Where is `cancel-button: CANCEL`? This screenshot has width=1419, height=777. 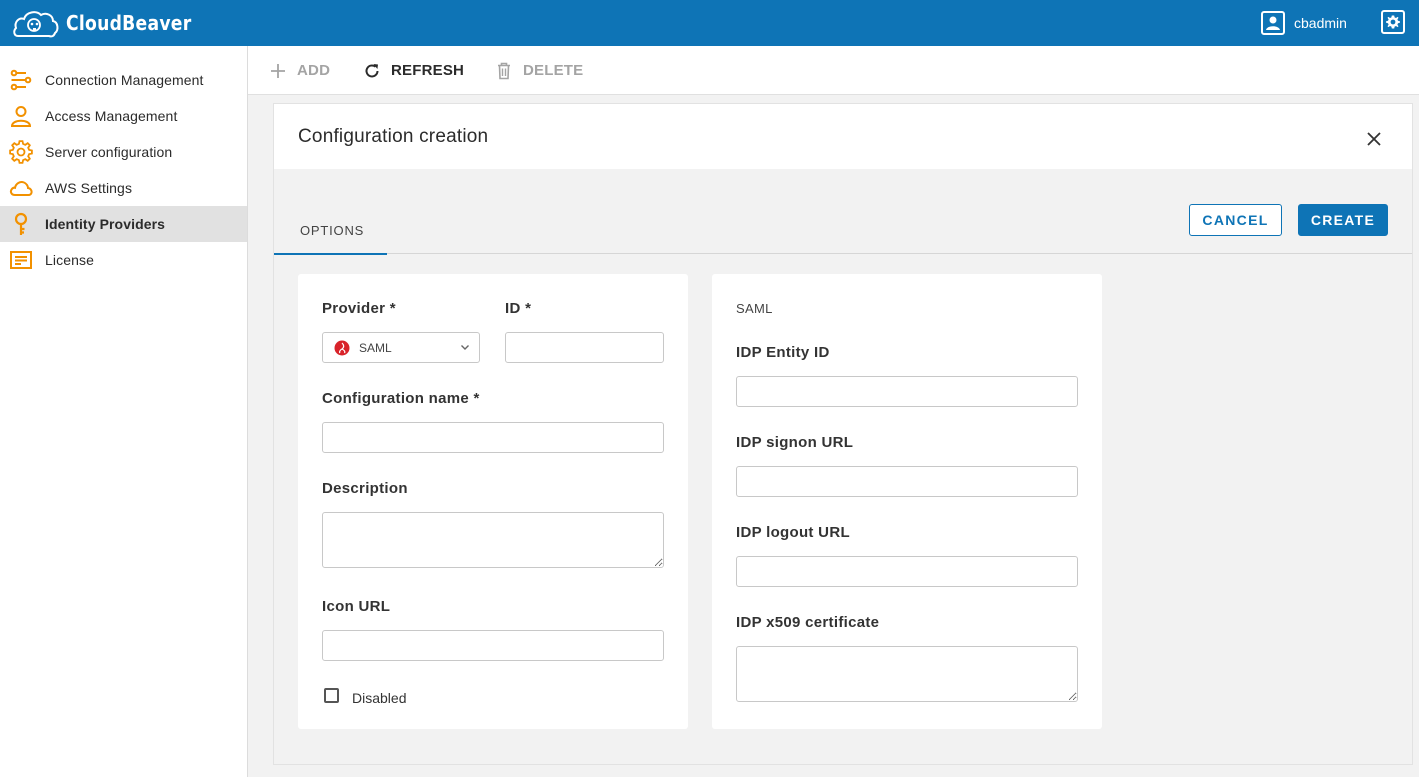 cancel-button: CANCEL is located at coordinates (1235, 220).